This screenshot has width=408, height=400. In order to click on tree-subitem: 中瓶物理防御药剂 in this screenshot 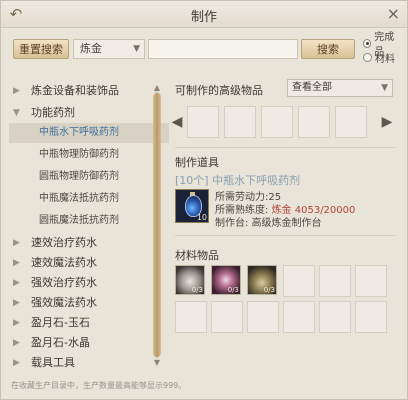, I will do `click(64, 155)`.